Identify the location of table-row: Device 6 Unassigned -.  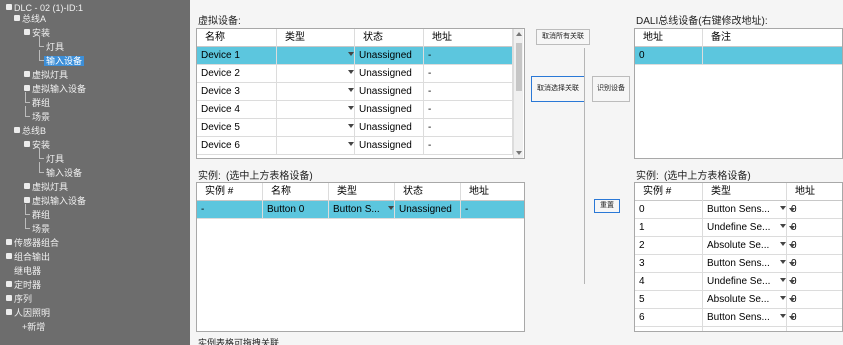
(355, 146).